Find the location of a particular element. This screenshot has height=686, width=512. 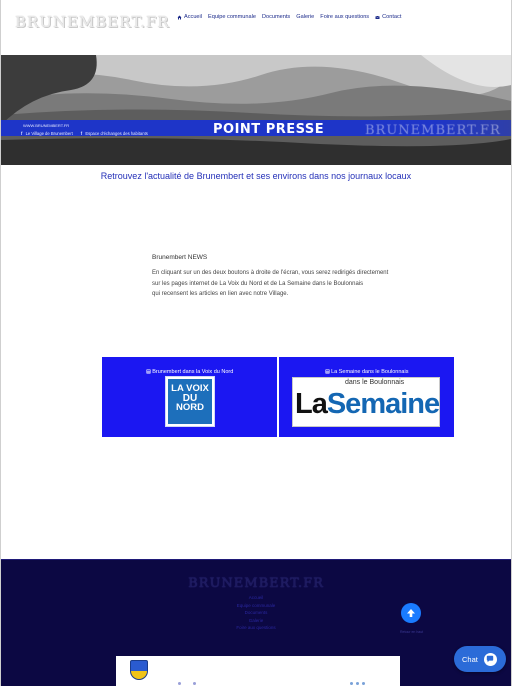

logo-line: NORD is located at coordinates (190, 407).